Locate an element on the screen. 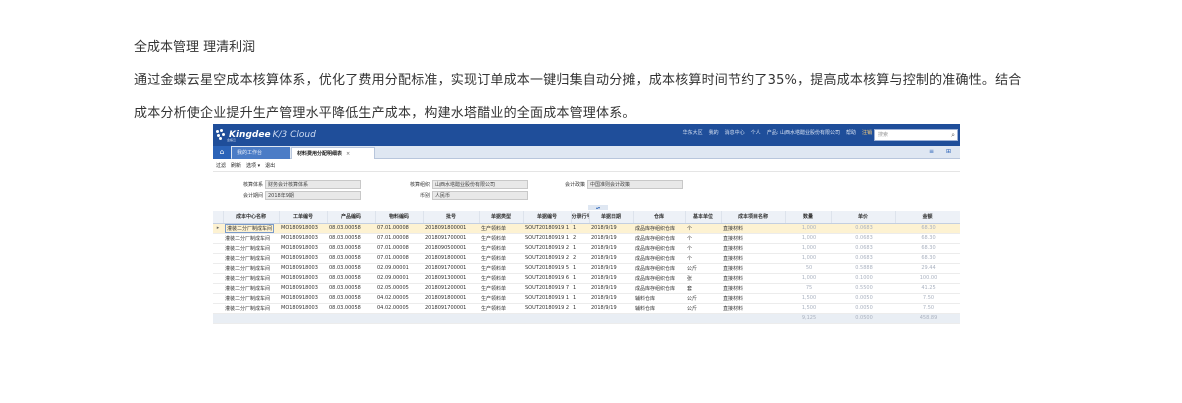 The width and height of the screenshot is (1182, 403). column-header: 批号 is located at coordinates (451, 217).